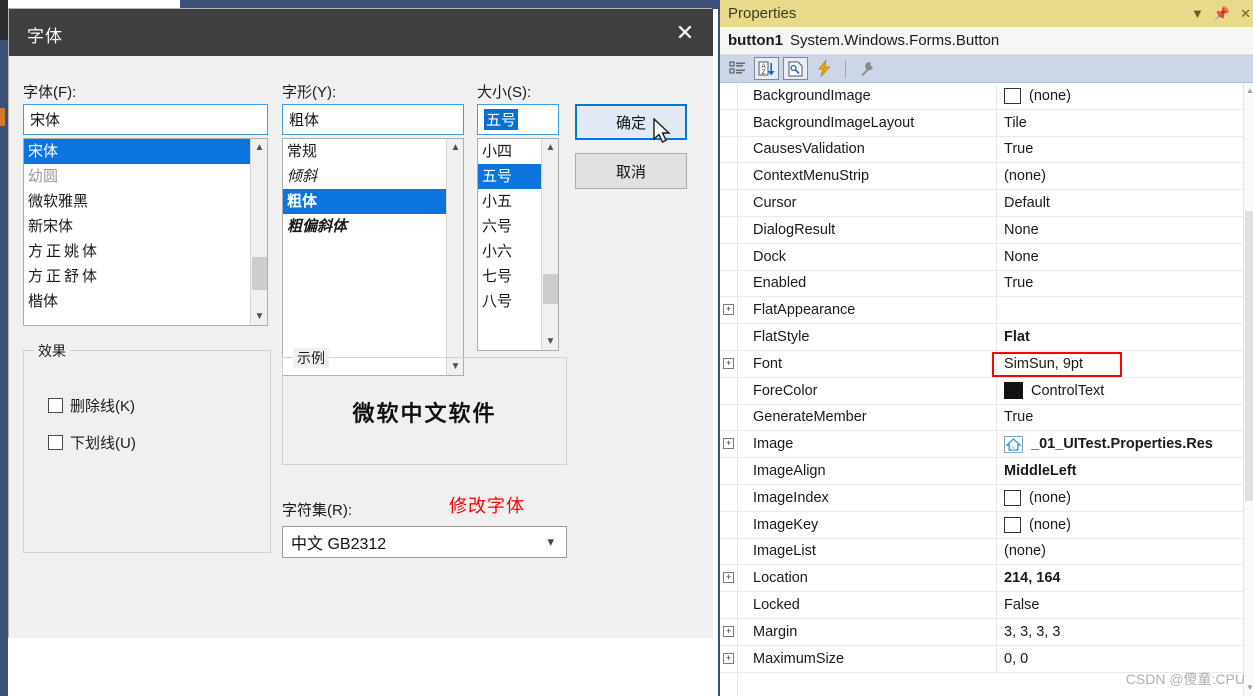 The width and height of the screenshot is (1253, 696). I want to click on property-row: Cursor Default, so click(986, 203).